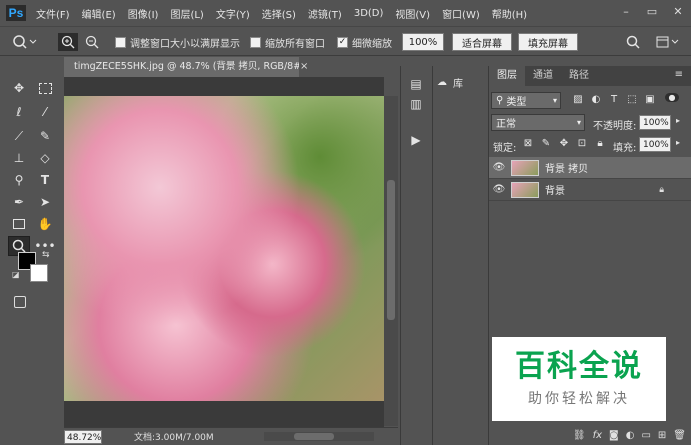 The image size is (691, 445). Describe the element at coordinates (174, 436) in the screenshot. I see `document-info: 文档:3.00M/7.00M` at that location.